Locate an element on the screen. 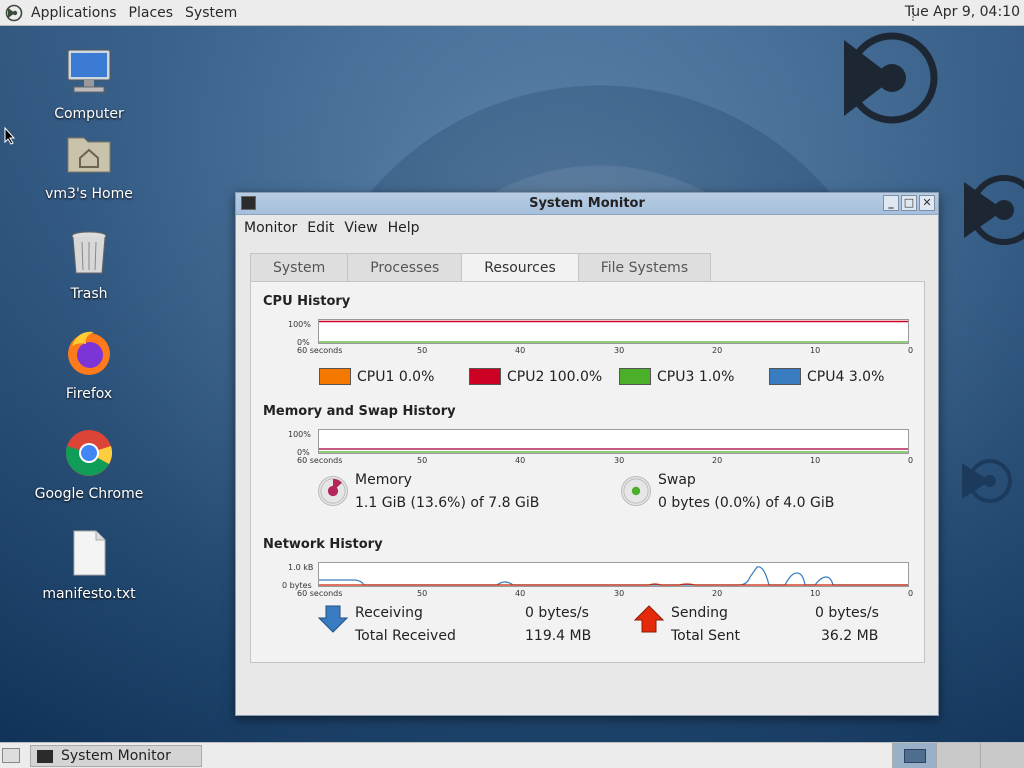 The image size is (1024, 768). cpu3-color-swatch is located at coordinates (635, 376).